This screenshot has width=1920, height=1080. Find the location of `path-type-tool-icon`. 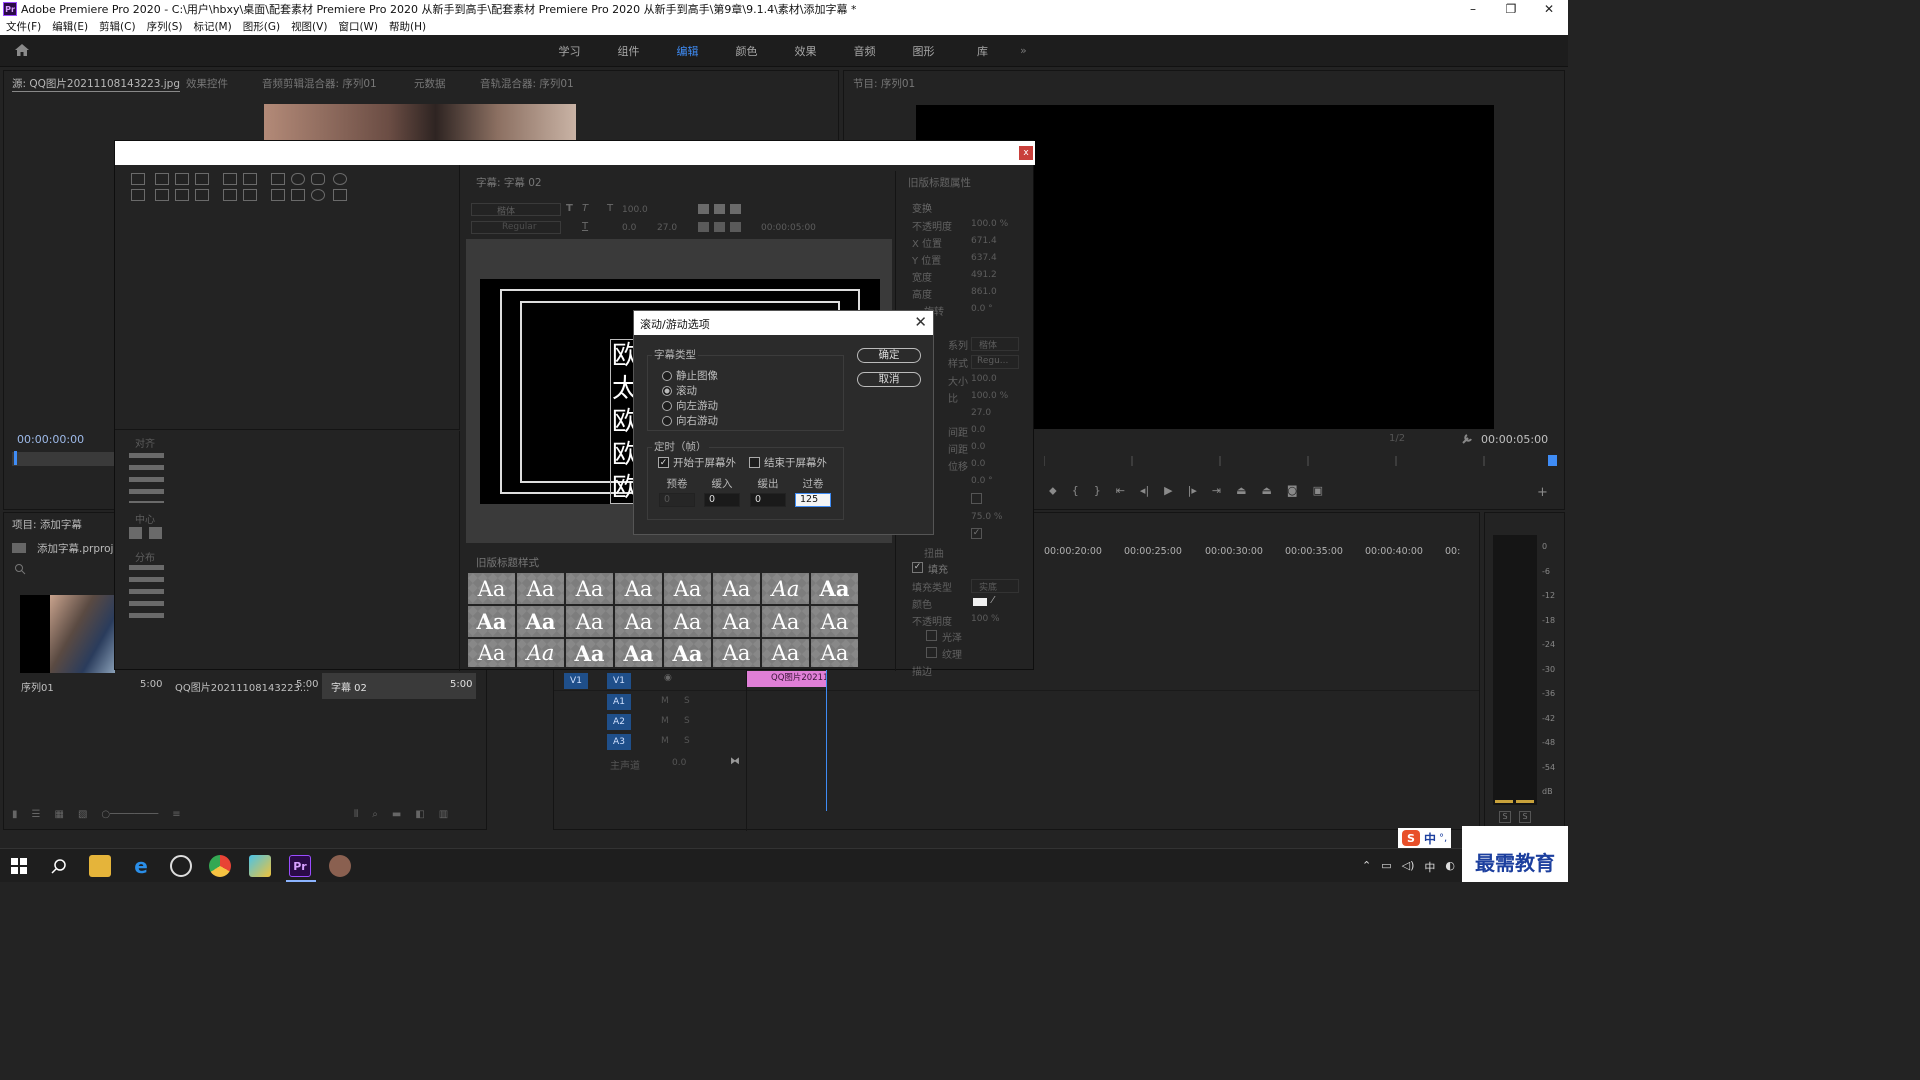

path-type-tool-icon is located at coordinates (202, 179).